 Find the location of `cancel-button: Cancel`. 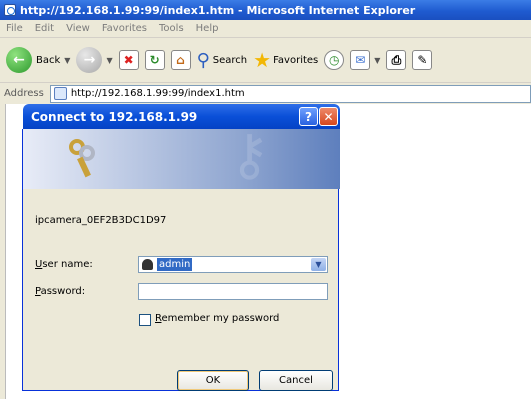

cancel-button: Cancel is located at coordinates (296, 380).